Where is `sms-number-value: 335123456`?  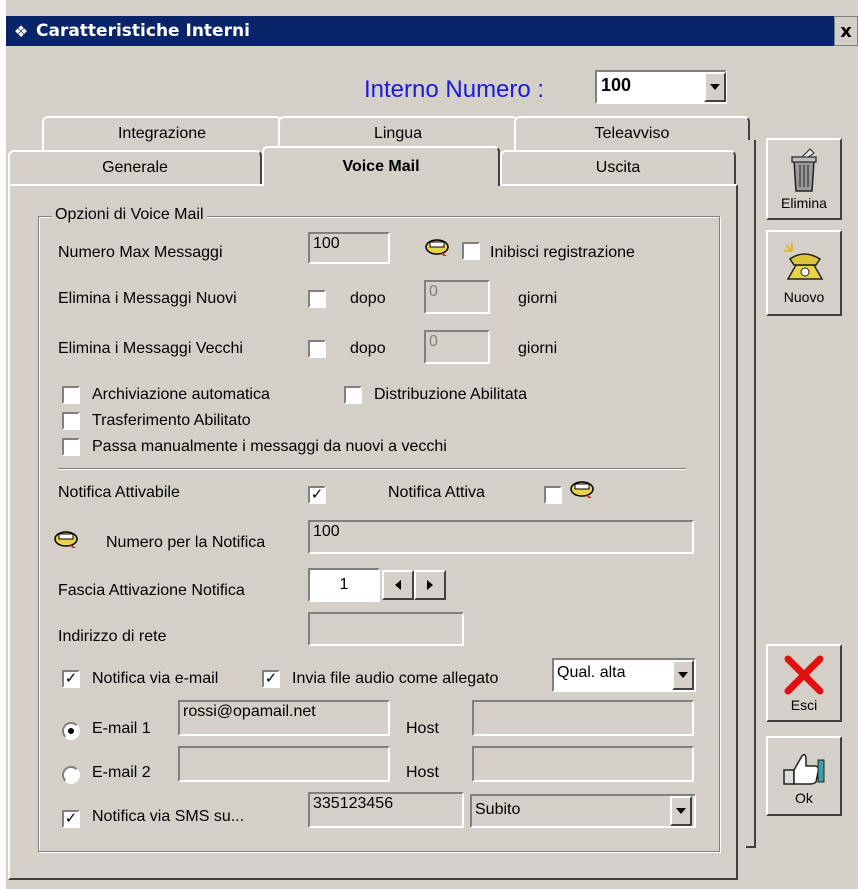
sms-number-value: 335123456 is located at coordinates (353, 803).